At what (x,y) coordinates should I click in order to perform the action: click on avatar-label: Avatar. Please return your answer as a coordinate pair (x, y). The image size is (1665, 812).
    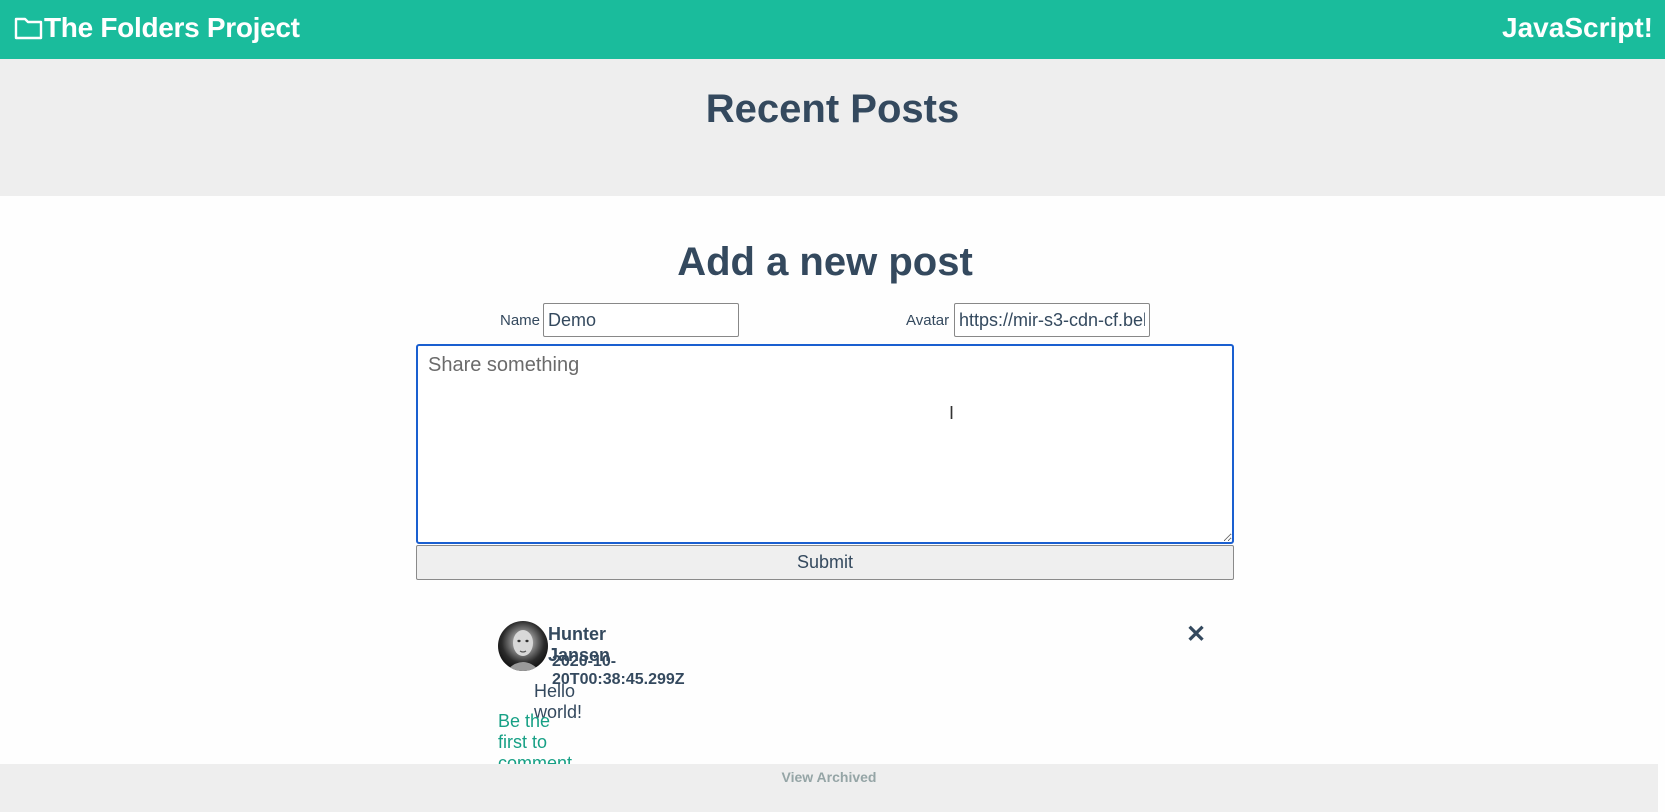
    Looking at the image, I should click on (928, 320).